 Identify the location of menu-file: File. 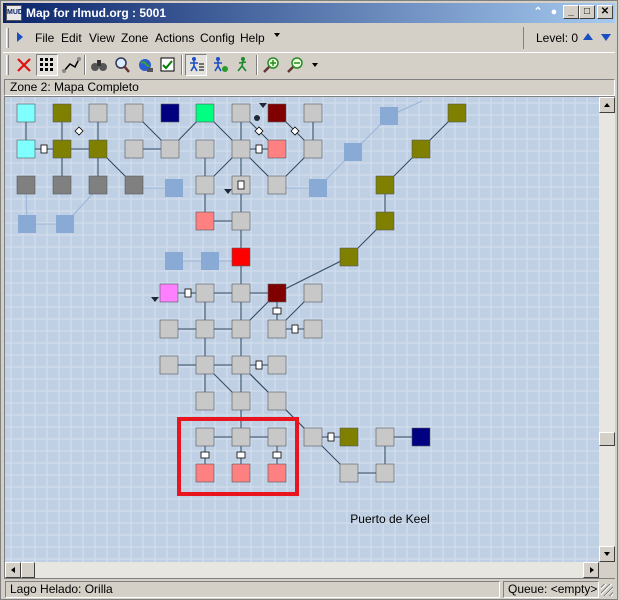
(44, 38).